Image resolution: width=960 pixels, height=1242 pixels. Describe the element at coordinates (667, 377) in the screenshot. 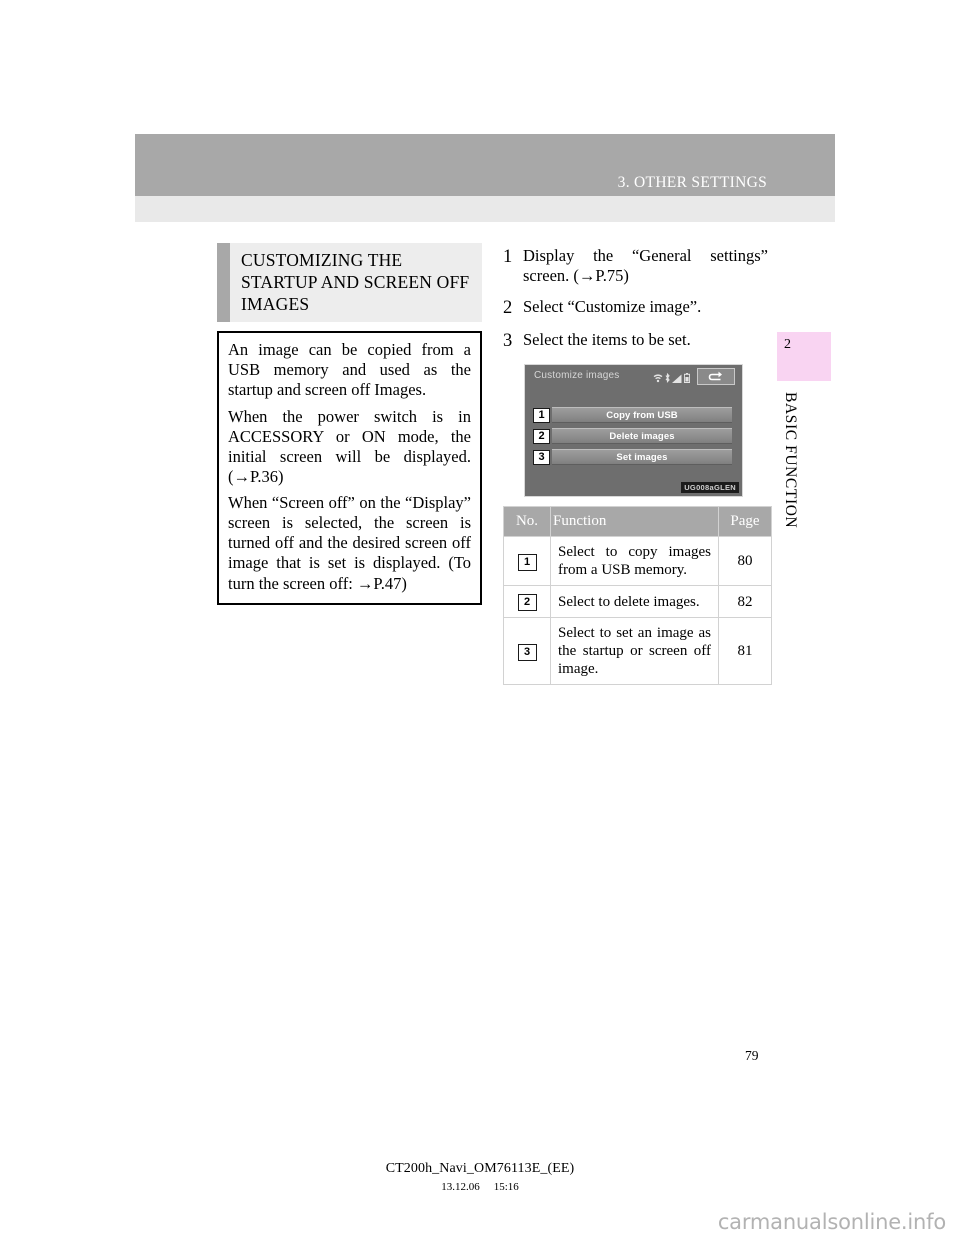

I see `bluetooth-icon` at that location.